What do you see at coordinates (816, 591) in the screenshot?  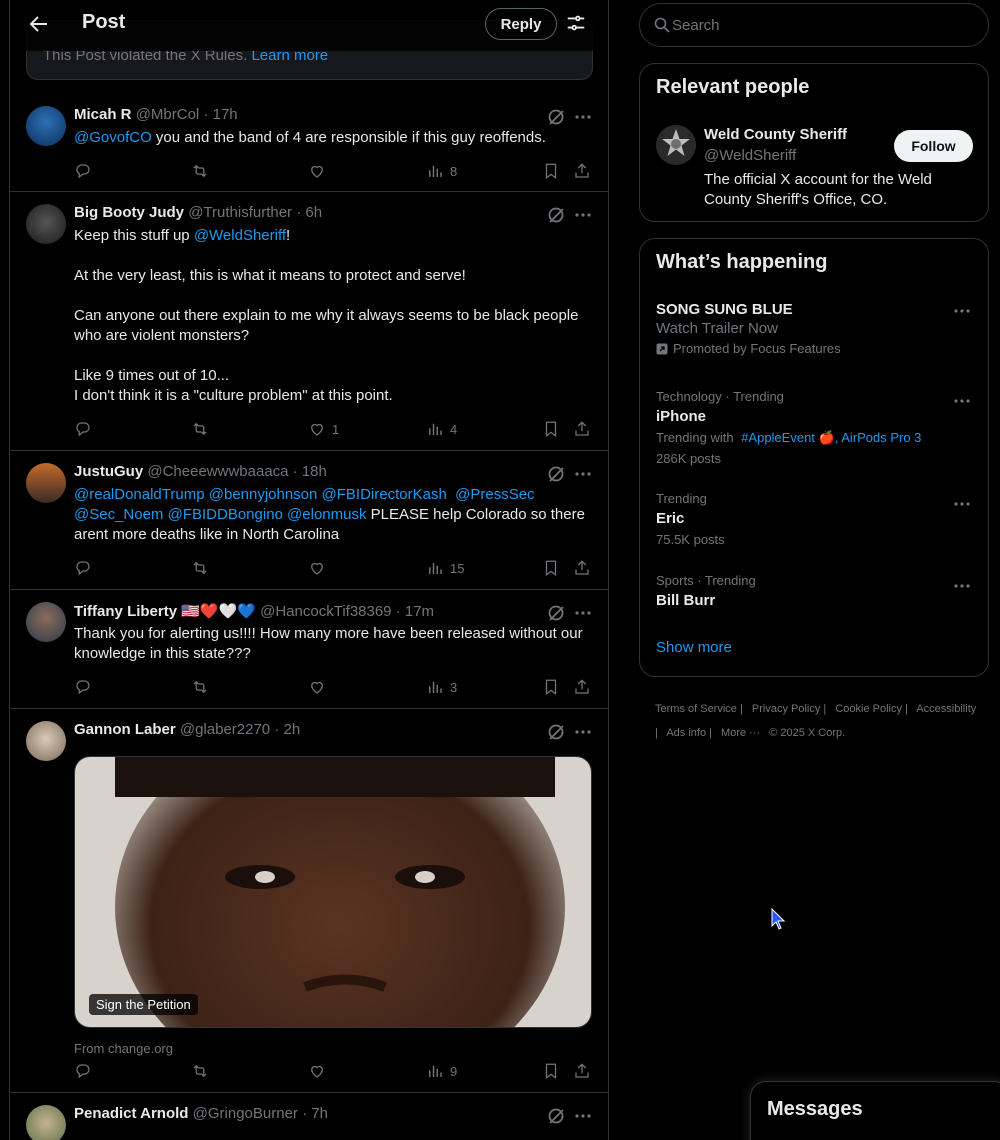 I see `trend-item: Sports · Trending Bill Burr` at bounding box center [816, 591].